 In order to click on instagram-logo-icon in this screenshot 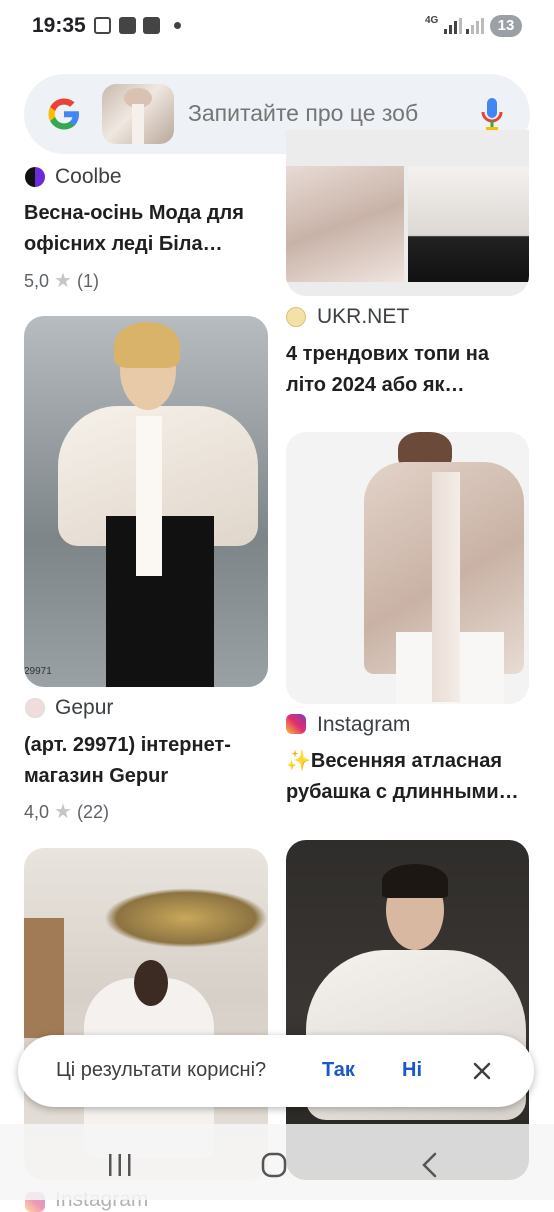, I will do `click(296, 724)`.